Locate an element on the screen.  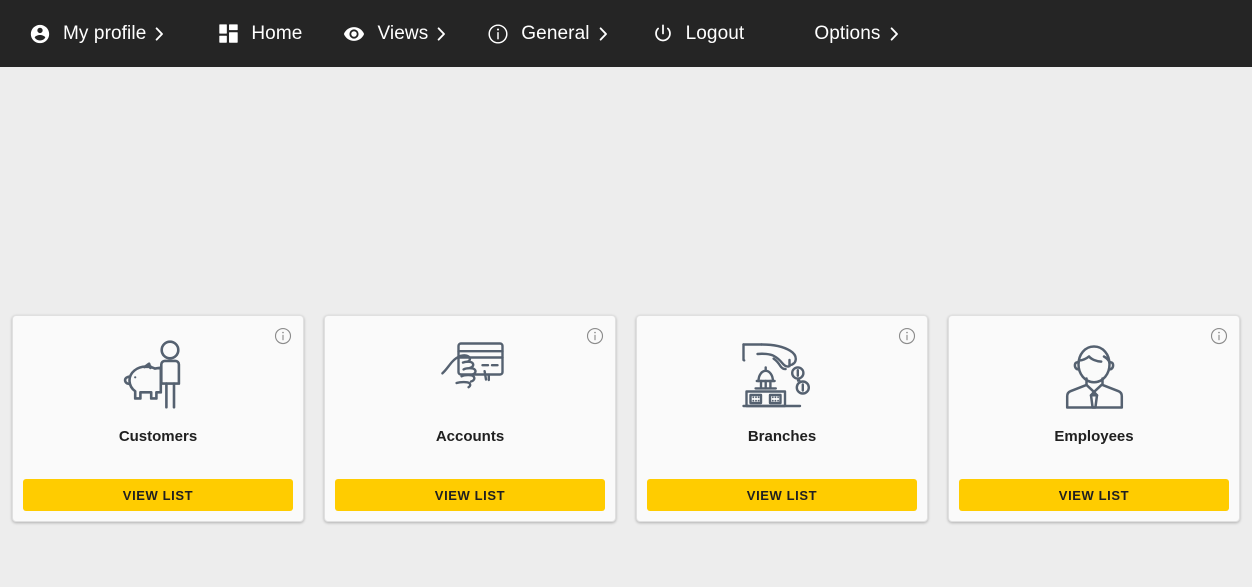
businessman-icon is located at coordinates (1094, 377).